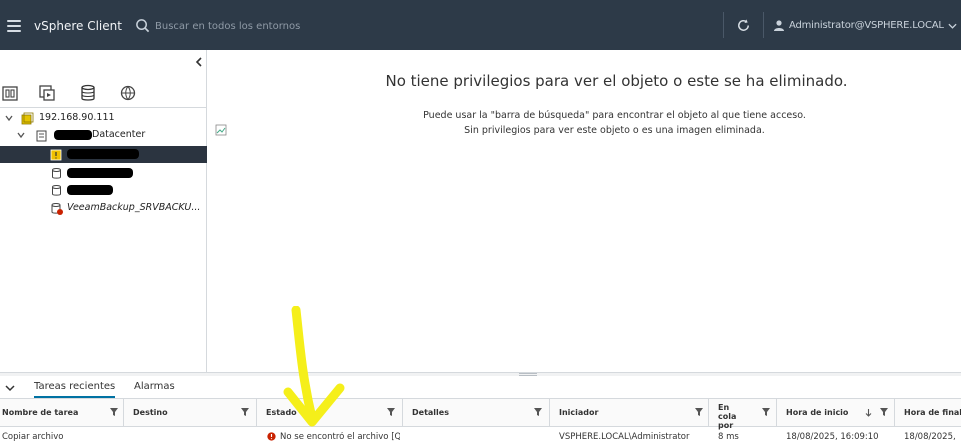 This screenshot has width=961, height=446. What do you see at coordinates (14, 26) in the screenshot?
I see `menu-icon` at bounding box center [14, 26].